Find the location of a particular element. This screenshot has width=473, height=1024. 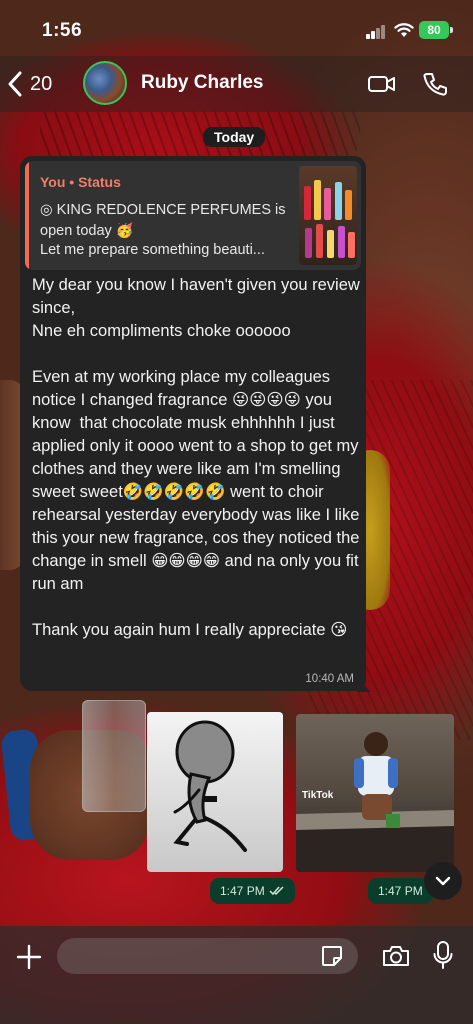

back-button: 20 is located at coordinates (30, 84).